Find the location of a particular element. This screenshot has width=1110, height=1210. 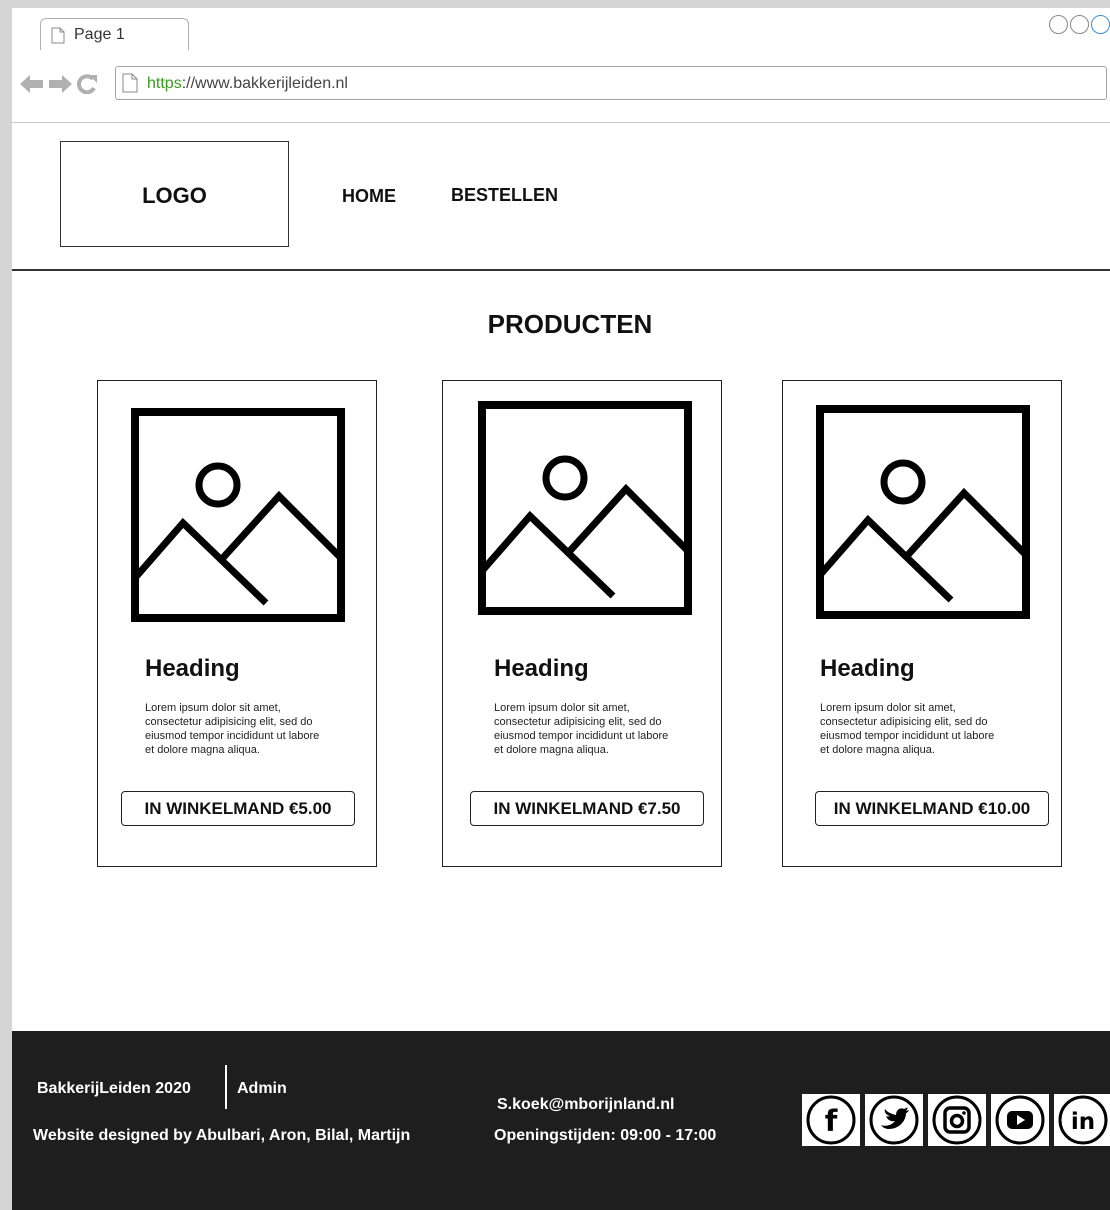

url-text: https://www.bakkerijleiden.nl is located at coordinates (247, 84).